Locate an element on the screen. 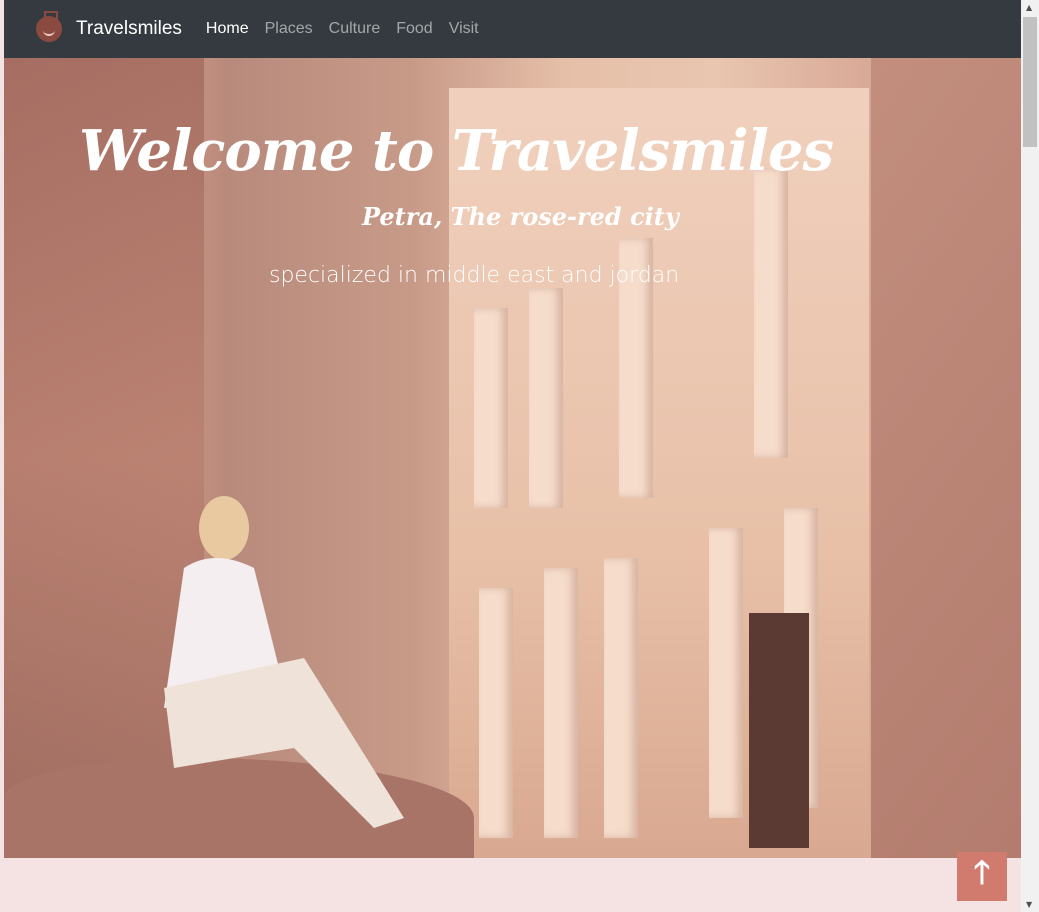  brand-name: Travelsmiles is located at coordinates (129, 29).